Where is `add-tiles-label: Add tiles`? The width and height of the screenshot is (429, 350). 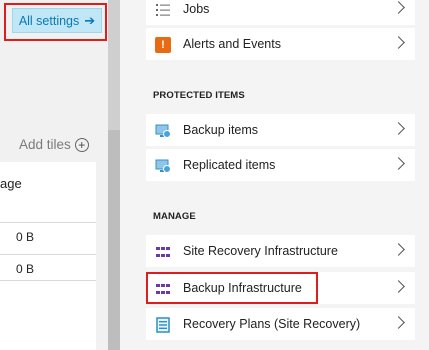 add-tiles-label: Add tiles is located at coordinates (45, 144).